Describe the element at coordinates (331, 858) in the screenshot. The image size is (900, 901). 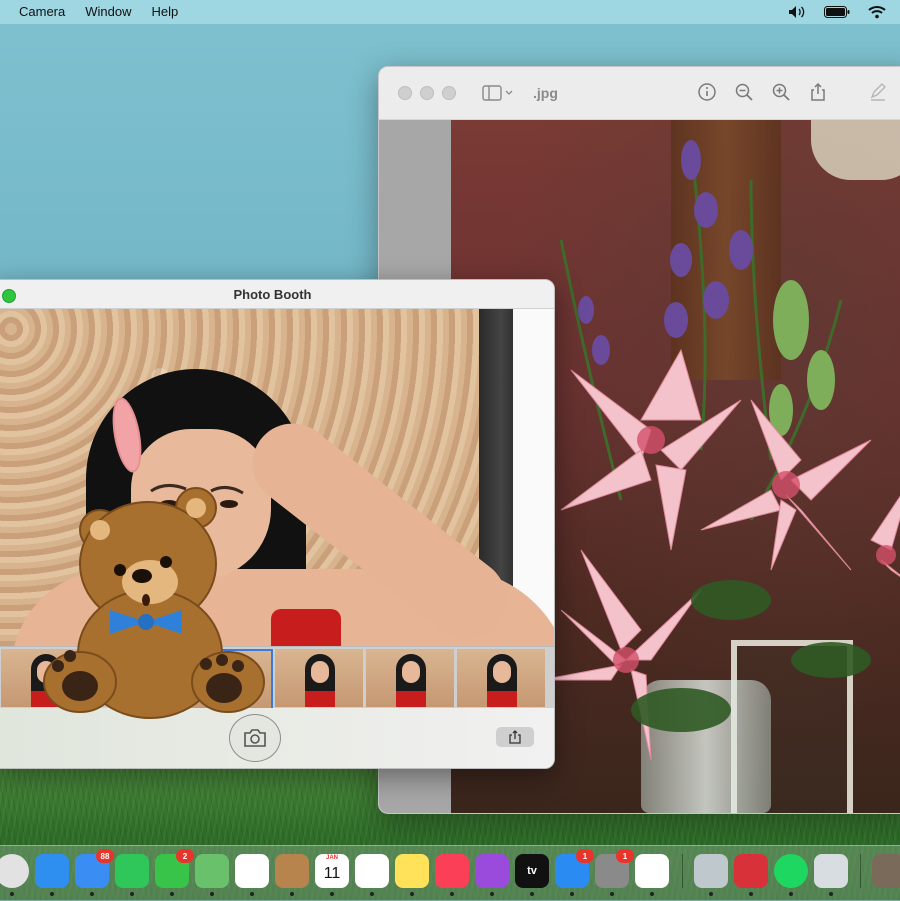
I see `calendar-month: JAN` at that location.